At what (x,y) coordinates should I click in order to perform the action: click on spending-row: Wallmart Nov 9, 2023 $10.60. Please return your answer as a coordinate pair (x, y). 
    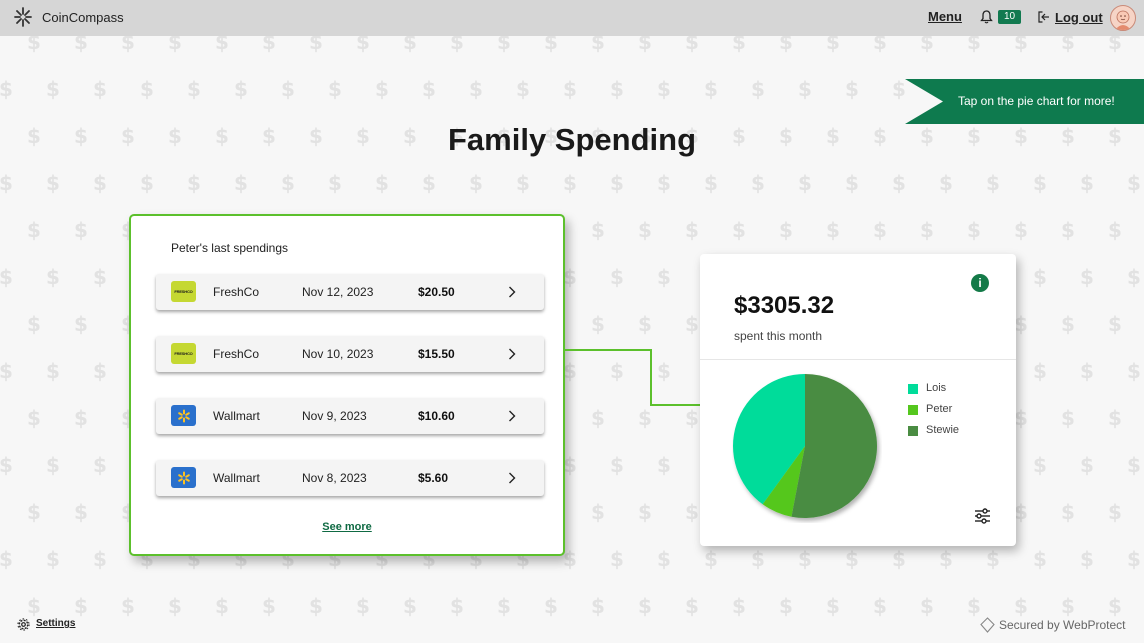
    Looking at the image, I should click on (350, 416).